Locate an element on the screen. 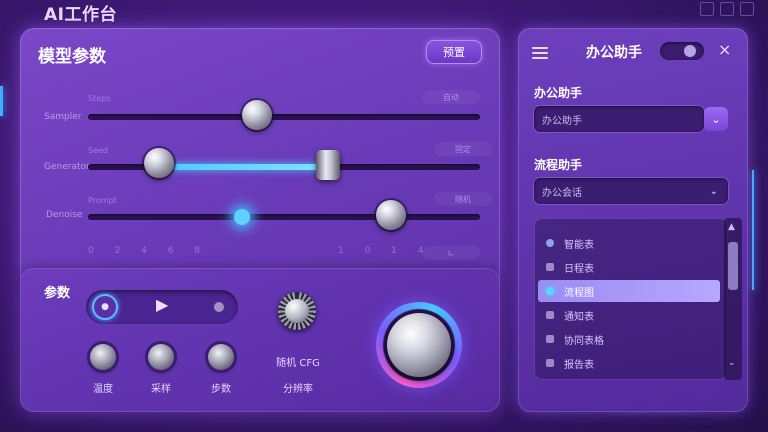 This screenshot has height=432, width=768. left-edge-glow is located at coordinates (1, 101).